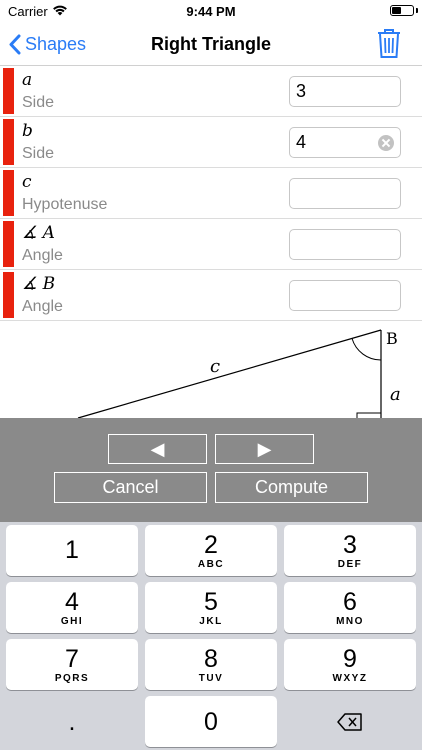 The width and height of the screenshot is (422, 750). What do you see at coordinates (345, 244) in the screenshot?
I see `angle-a-input` at bounding box center [345, 244].